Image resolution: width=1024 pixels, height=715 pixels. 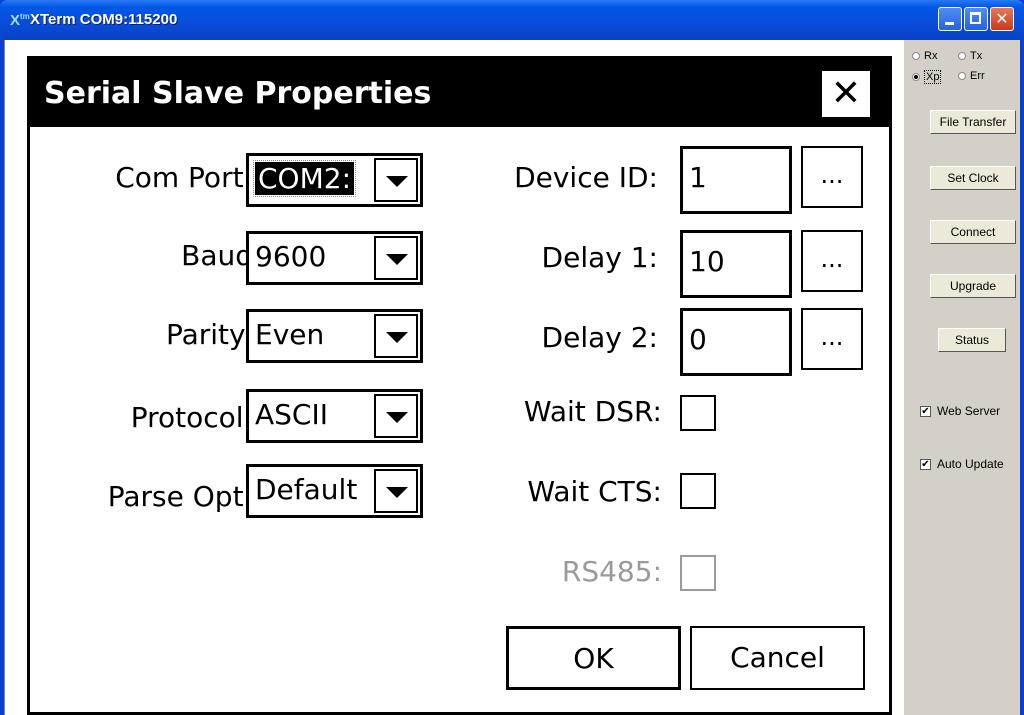 I want to click on radio-tx: Tx, so click(x=970, y=56).